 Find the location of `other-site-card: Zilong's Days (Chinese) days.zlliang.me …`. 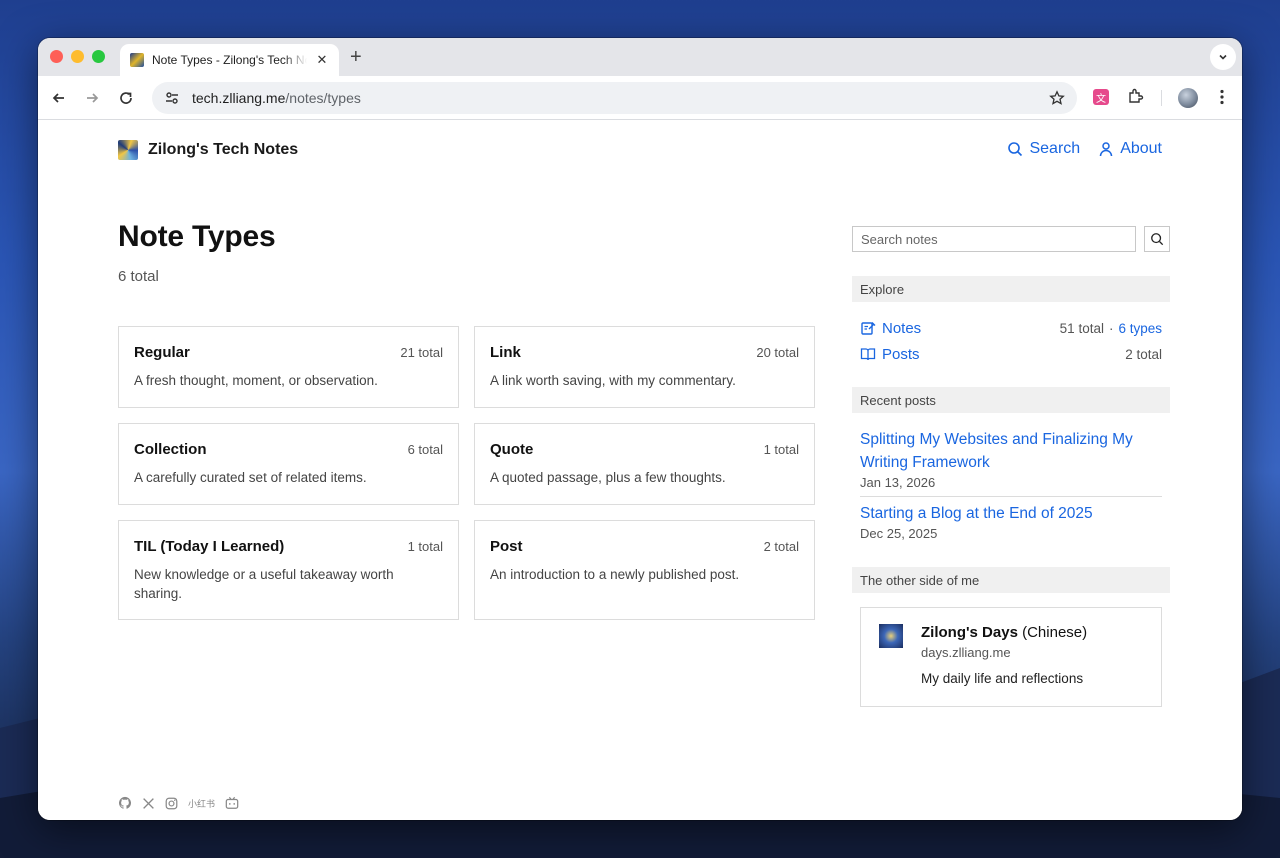

other-site-card: Zilong's Days (Chinese) days.zlliang.me … is located at coordinates (1011, 657).